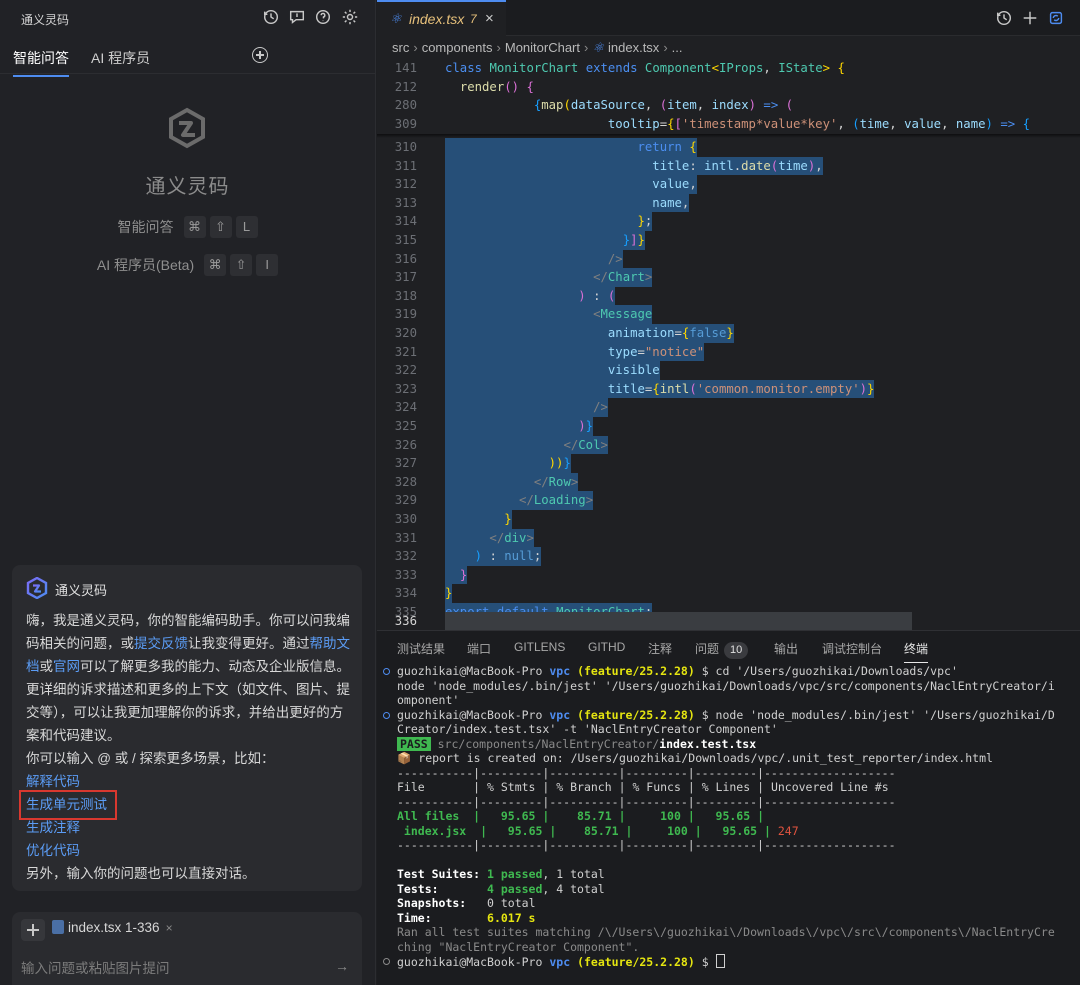 This screenshot has width=1080, height=985. Describe the element at coordinates (405, 240) in the screenshot. I see `line-number: 315` at that location.